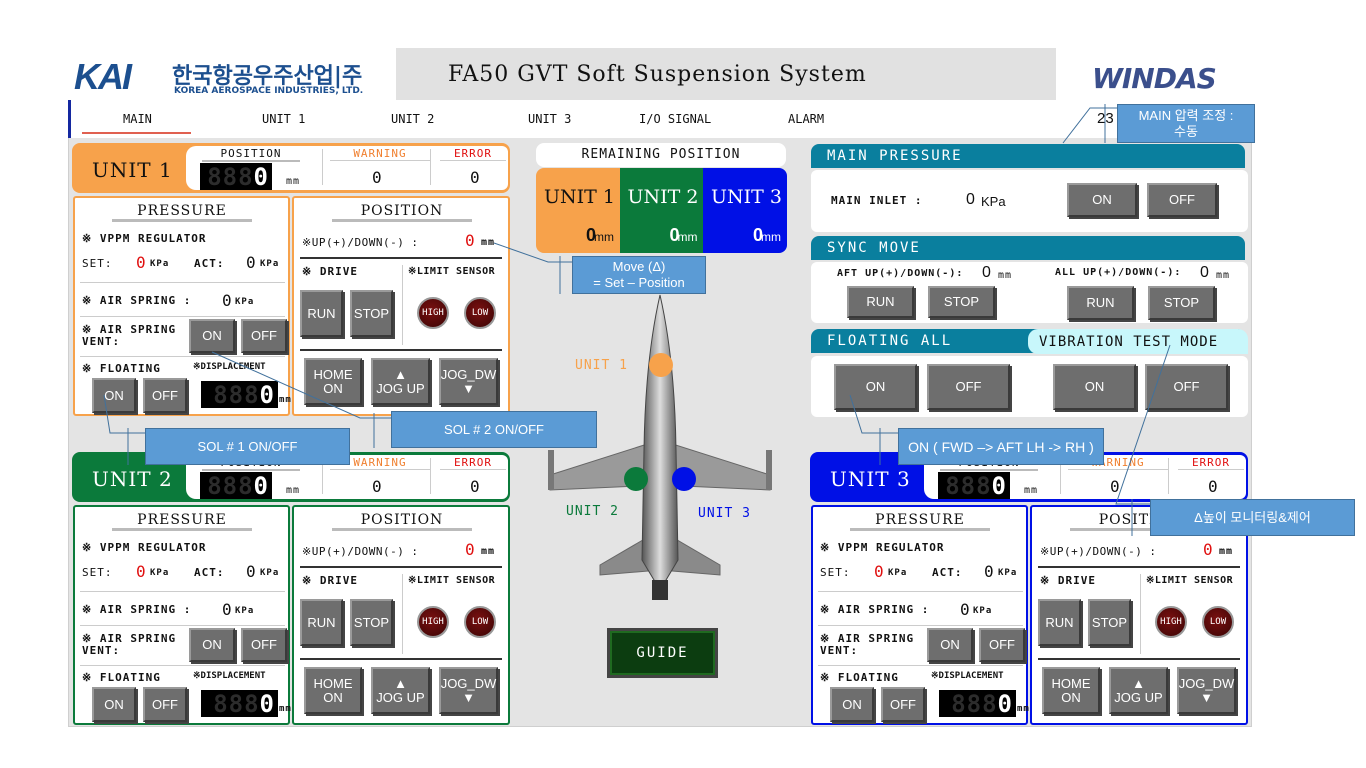  I want to click on unit-1-marker, so click(661, 365).